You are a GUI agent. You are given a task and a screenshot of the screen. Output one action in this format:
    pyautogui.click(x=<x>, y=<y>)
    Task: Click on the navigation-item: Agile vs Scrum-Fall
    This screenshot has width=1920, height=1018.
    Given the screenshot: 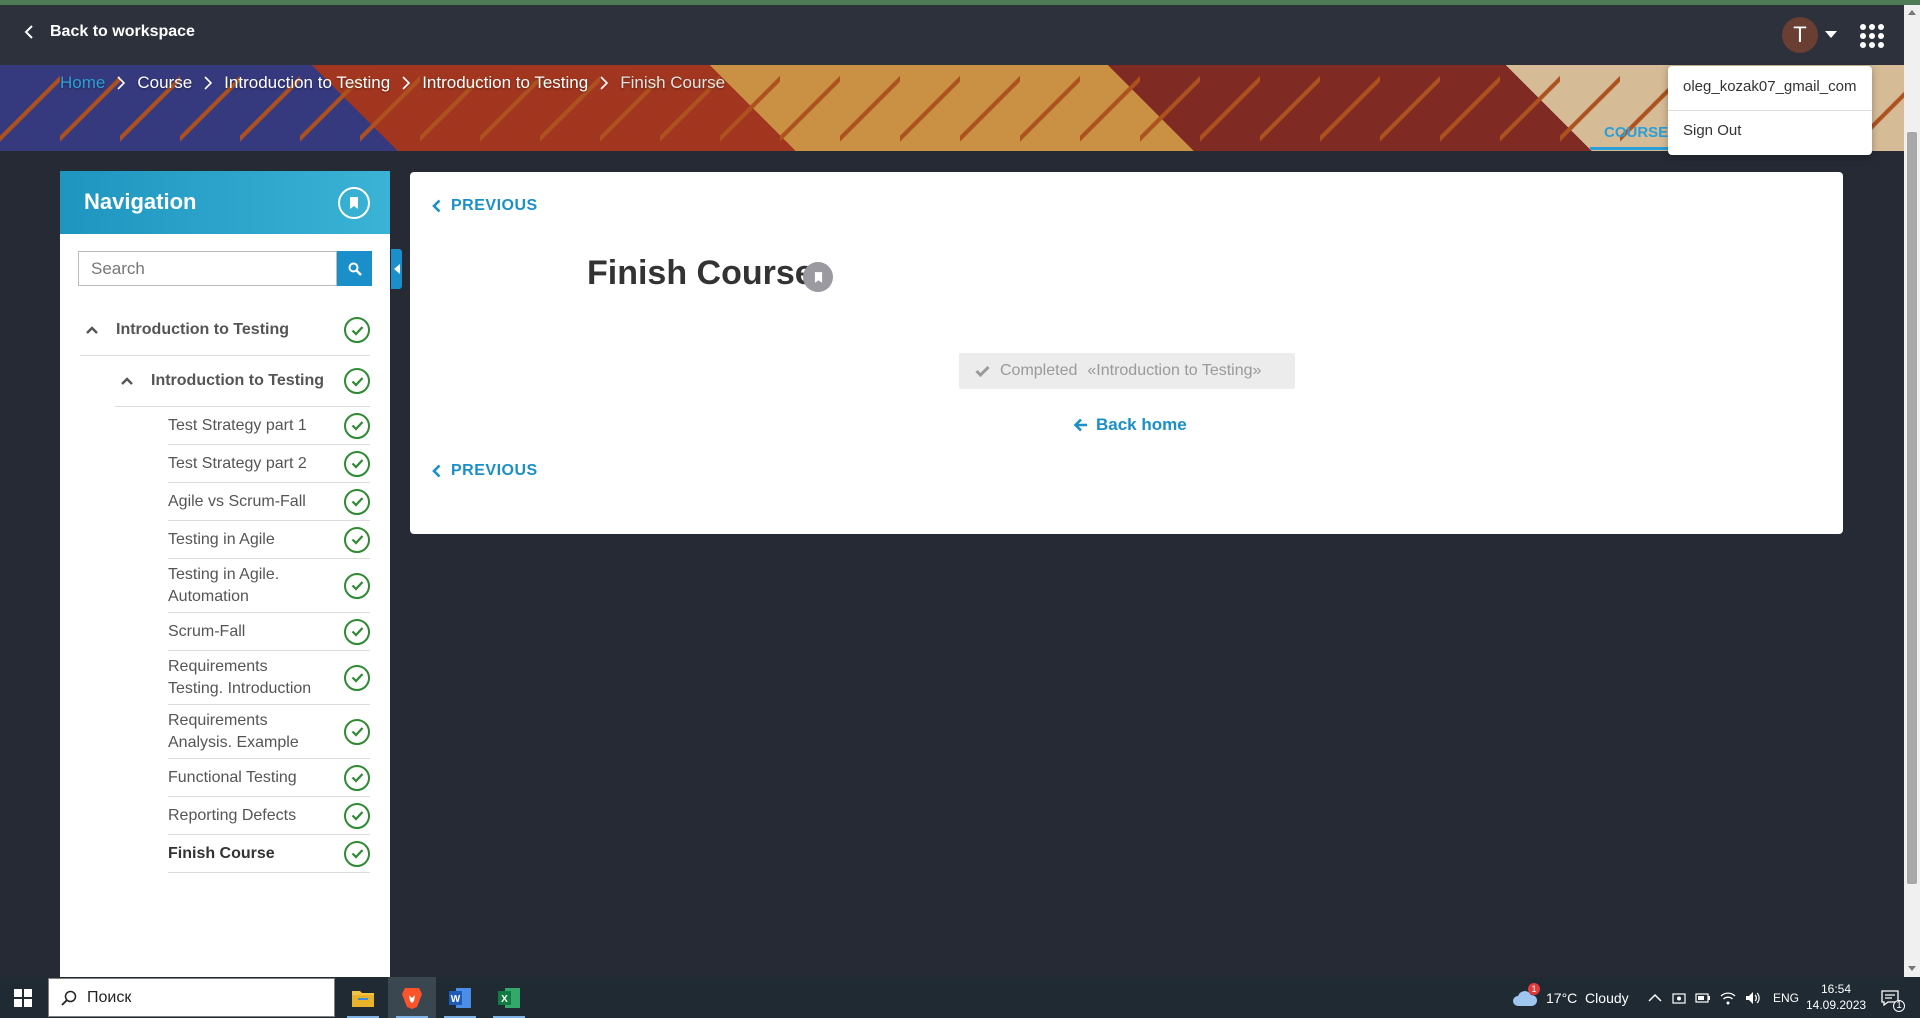 What is the action you would take?
    pyautogui.click(x=269, y=502)
    